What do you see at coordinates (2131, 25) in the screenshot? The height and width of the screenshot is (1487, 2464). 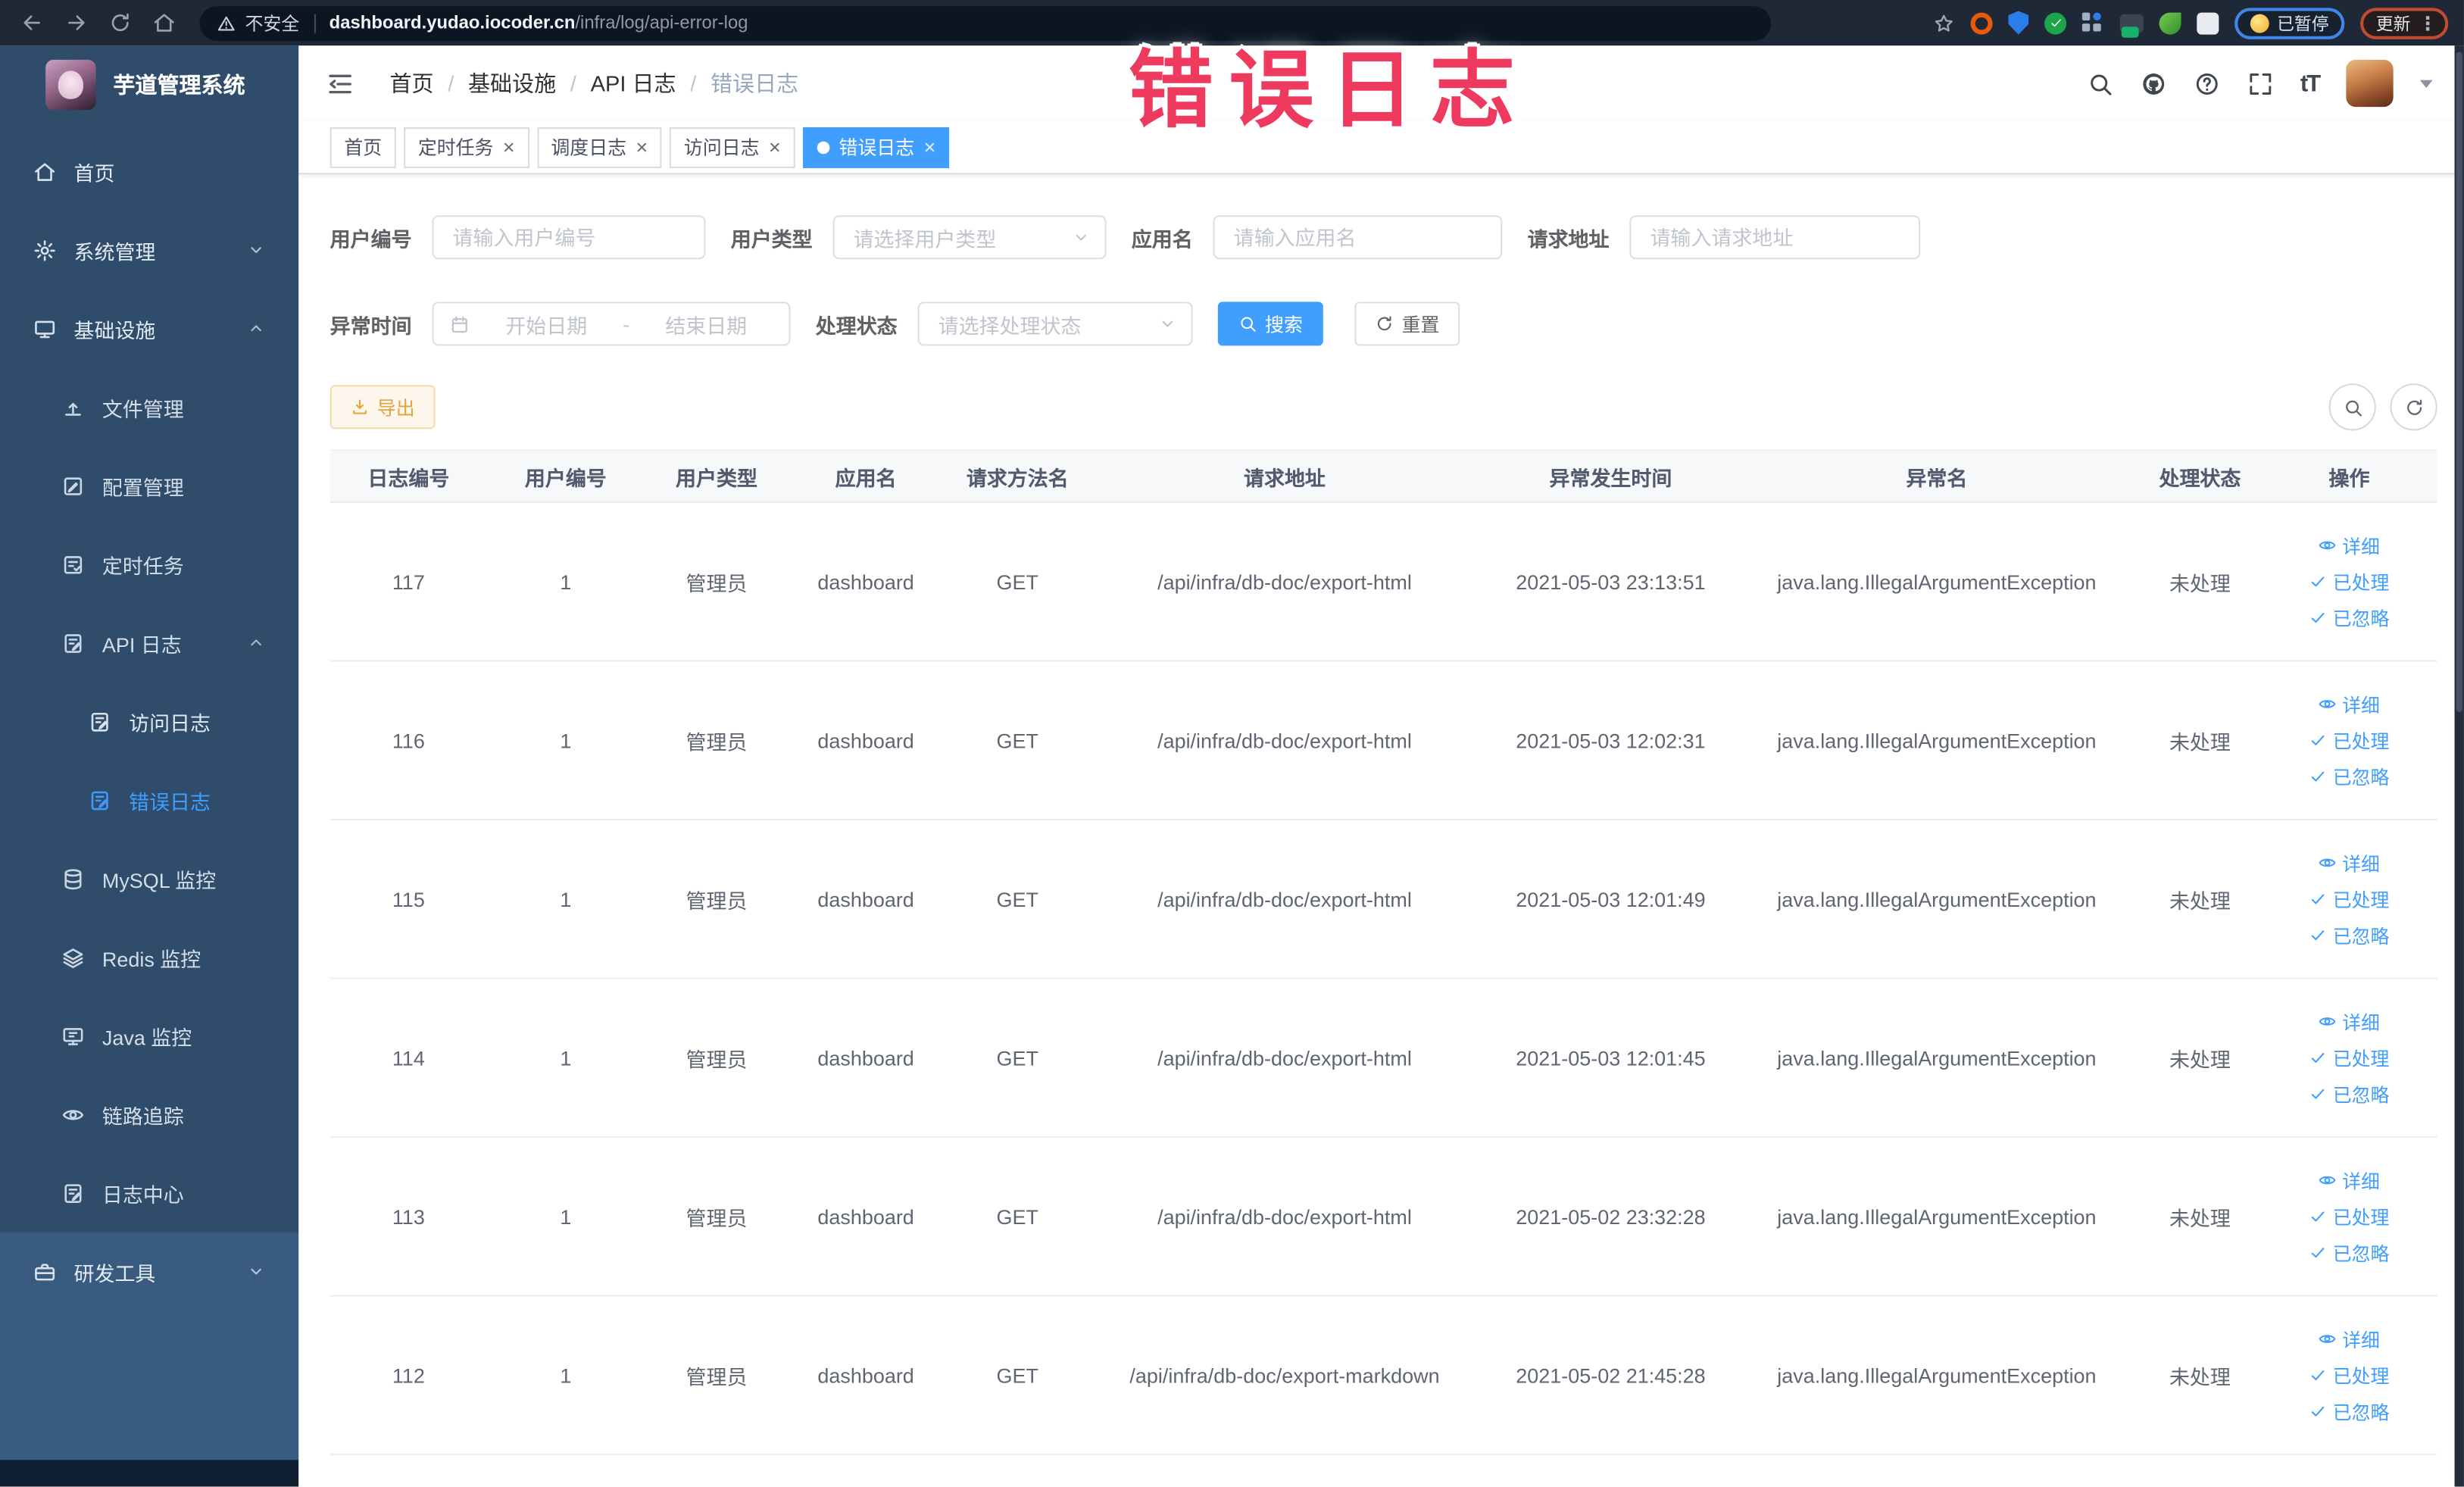 I see `extension-off-badge-icon` at bounding box center [2131, 25].